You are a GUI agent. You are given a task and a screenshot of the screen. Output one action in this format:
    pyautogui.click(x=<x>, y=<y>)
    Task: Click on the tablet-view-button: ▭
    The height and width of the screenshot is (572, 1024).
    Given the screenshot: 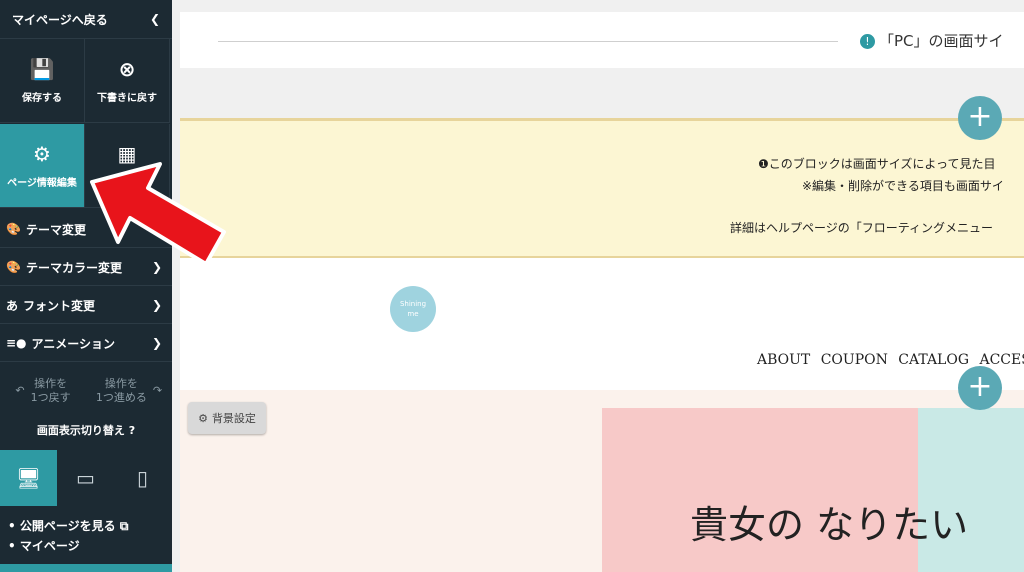 What is the action you would take?
    pyautogui.click(x=85, y=478)
    